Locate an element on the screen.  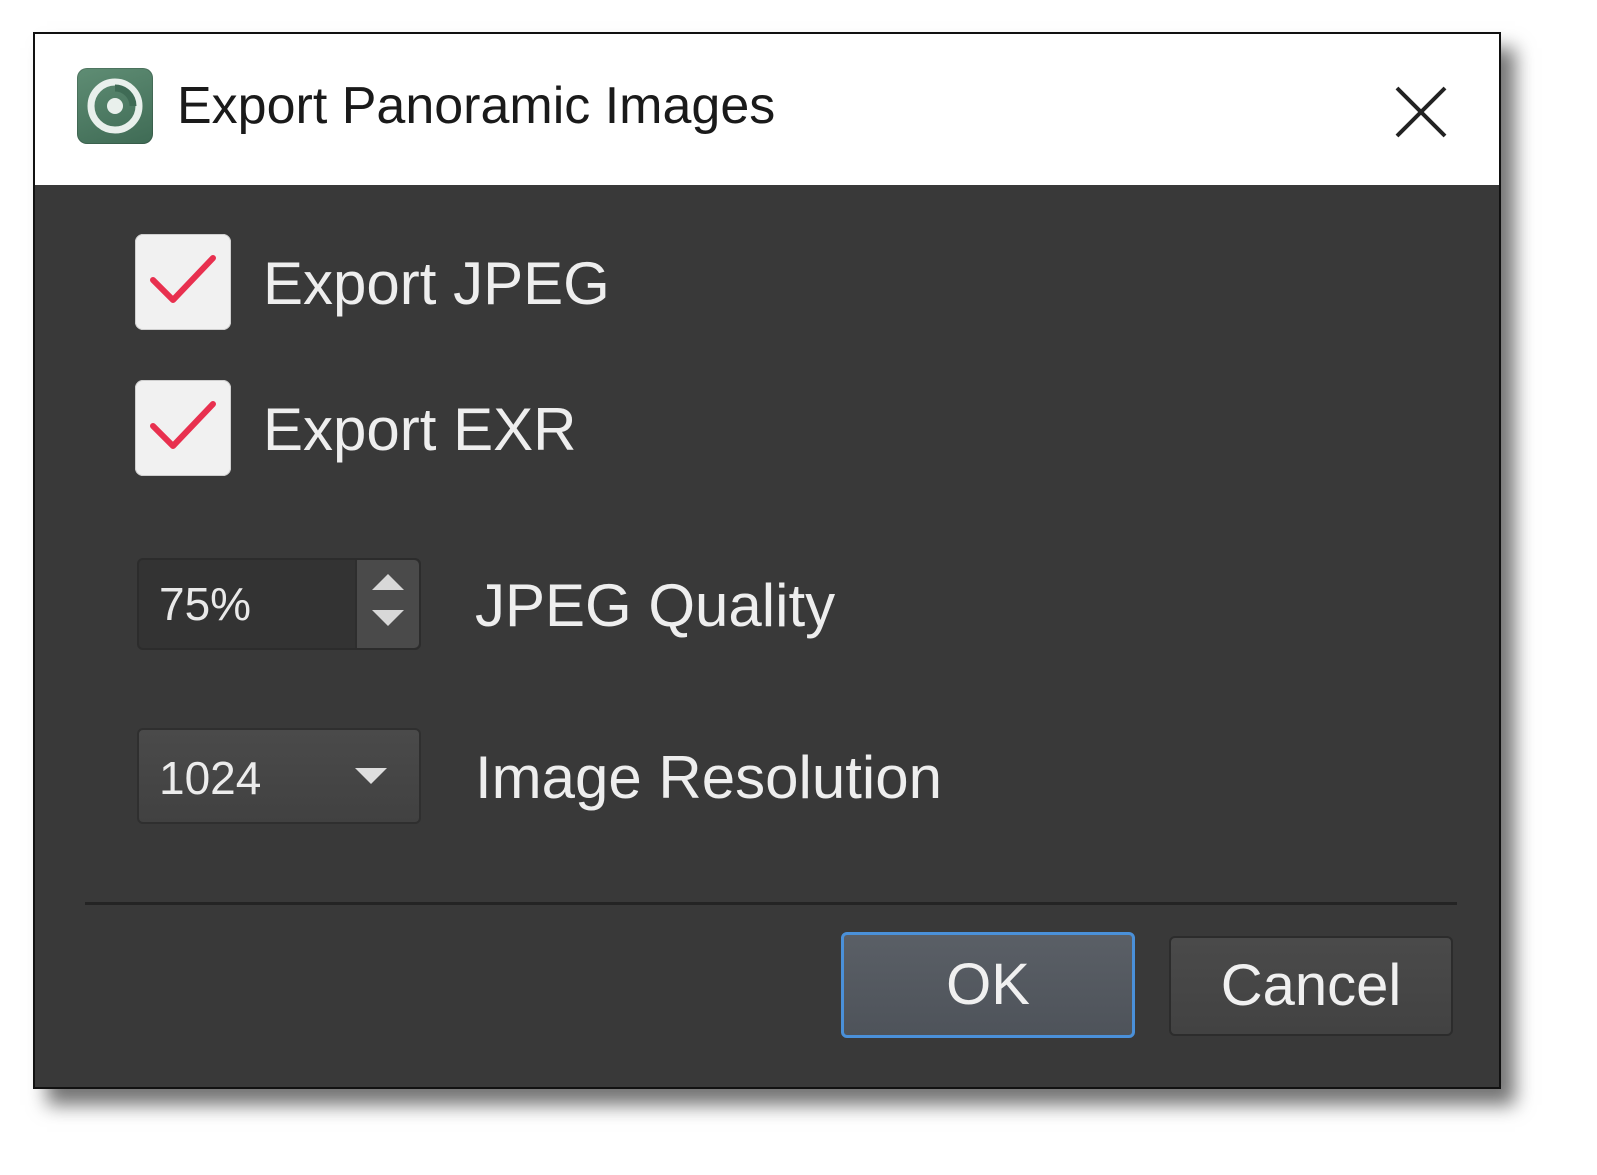
close-button is located at coordinates (1421, 112).